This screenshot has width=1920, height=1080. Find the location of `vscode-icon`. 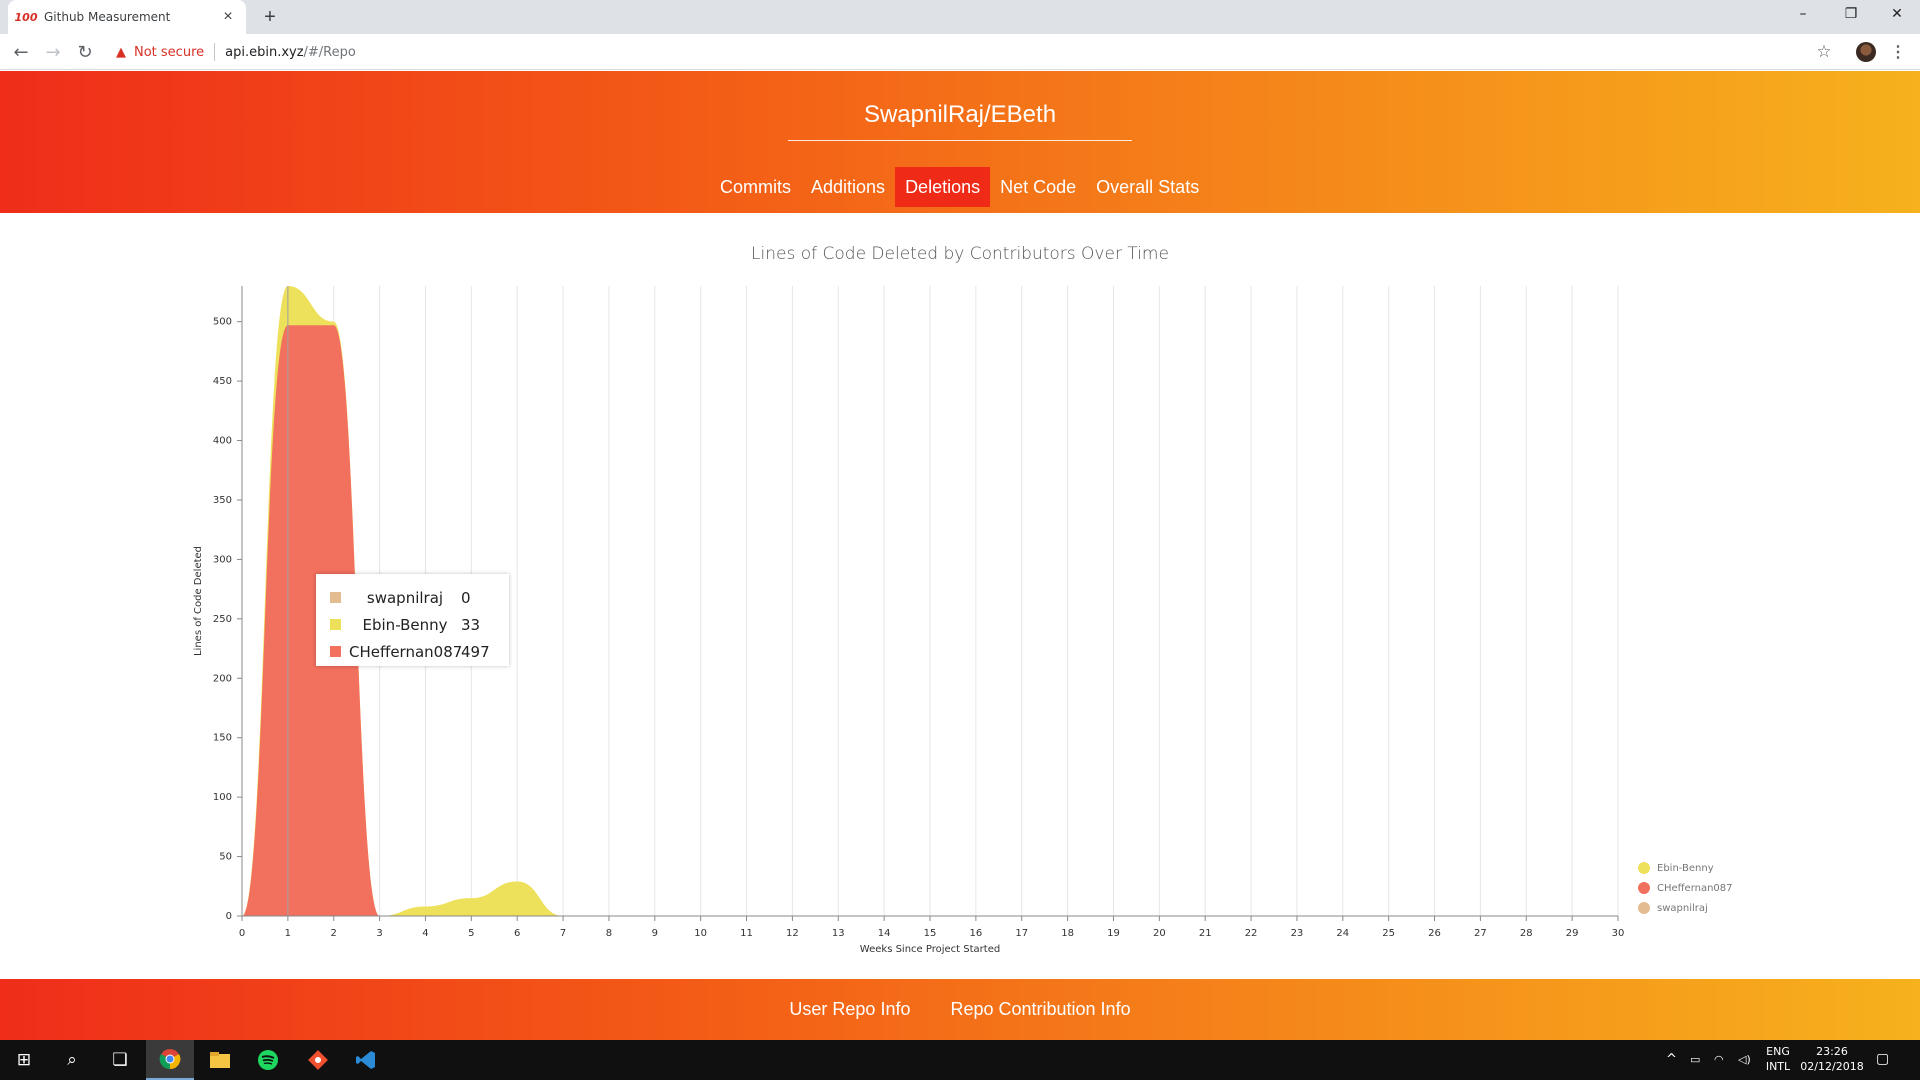

vscode-icon is located at coordinates (366, 1060).